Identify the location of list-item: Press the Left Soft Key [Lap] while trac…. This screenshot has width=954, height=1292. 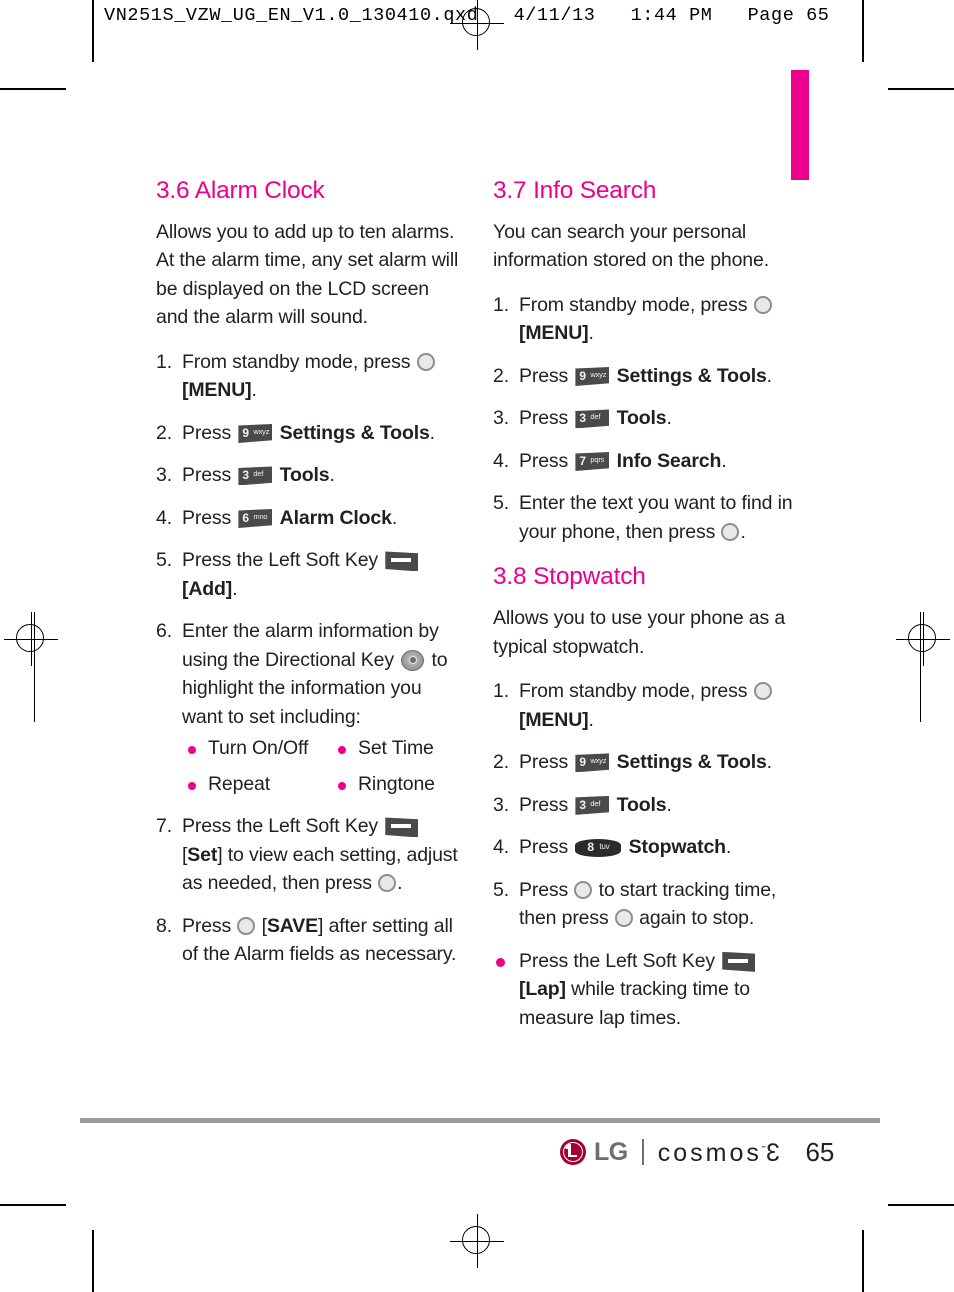
(647, 990).